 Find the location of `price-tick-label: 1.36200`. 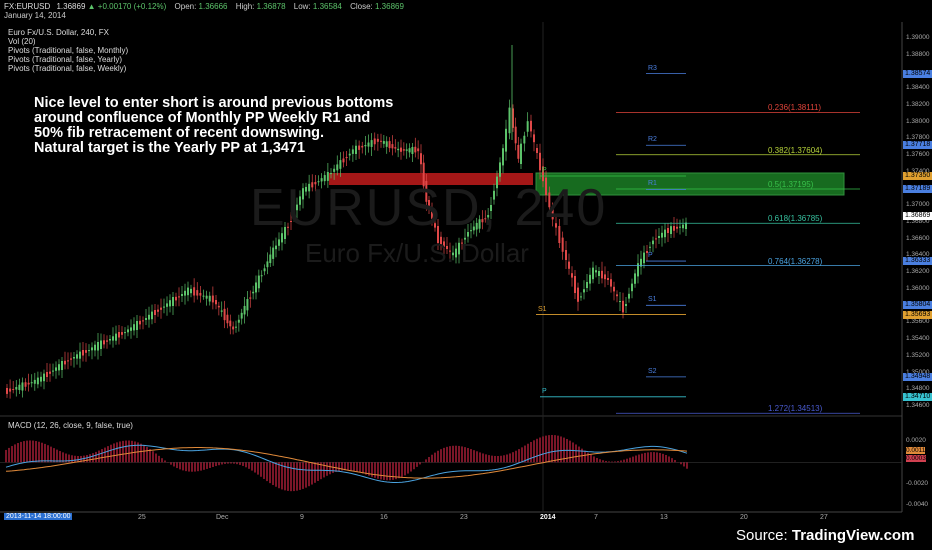

price-tick-label: 1.36200 is located at coordinates (918, 272).